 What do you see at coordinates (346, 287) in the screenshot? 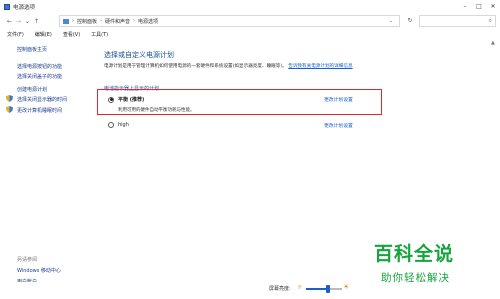
I see `brightness-high-icon: ☀` at bounding box center [346, 287].